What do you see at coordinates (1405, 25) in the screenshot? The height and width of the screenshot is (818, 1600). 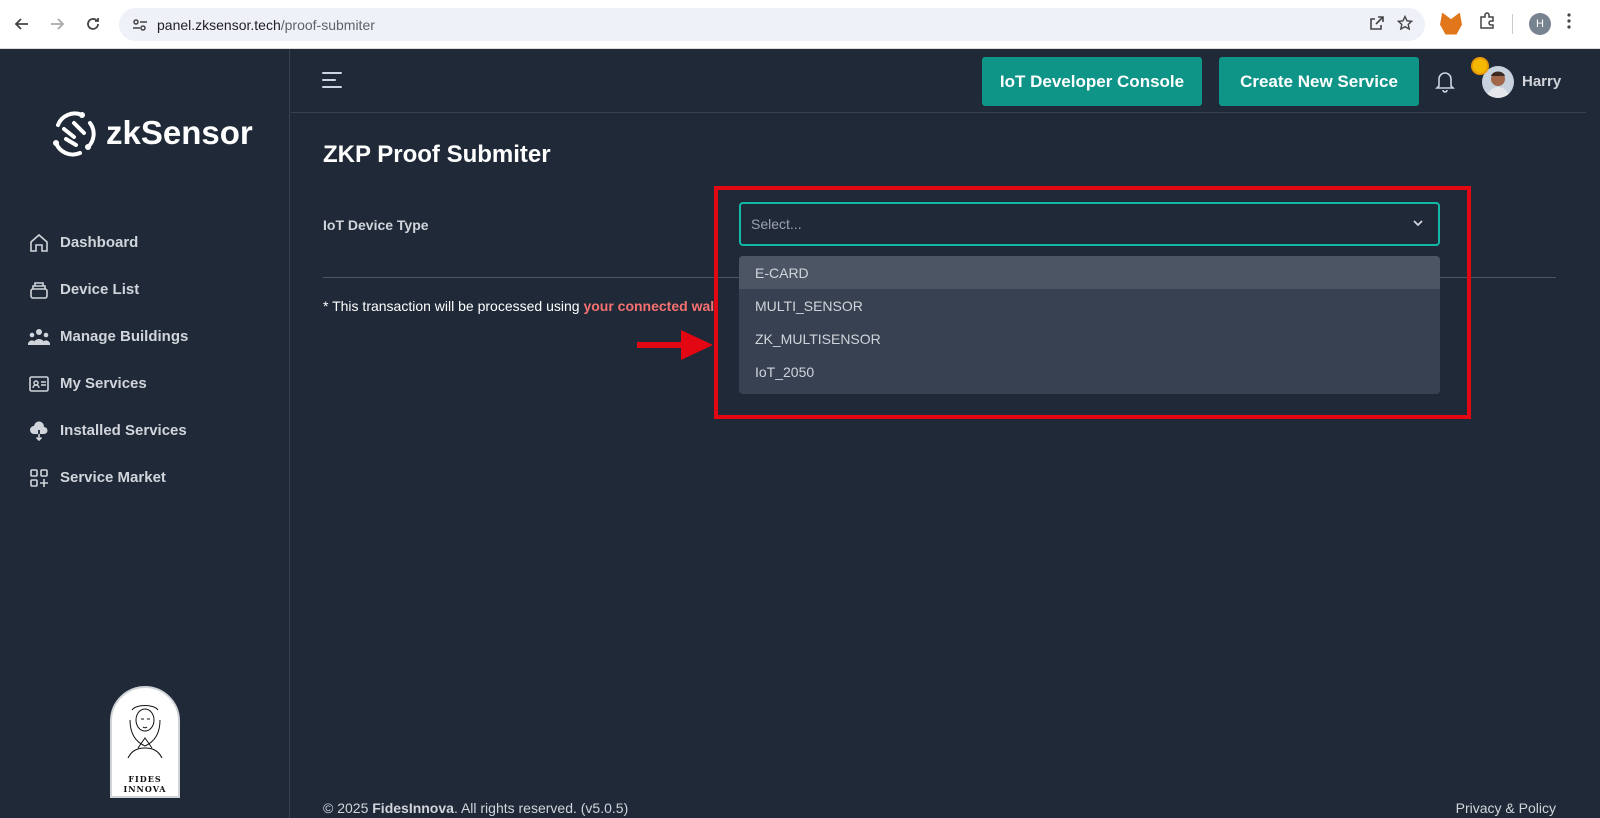 I see `bookmark-star-icon` at bounding box center [1405, 25].